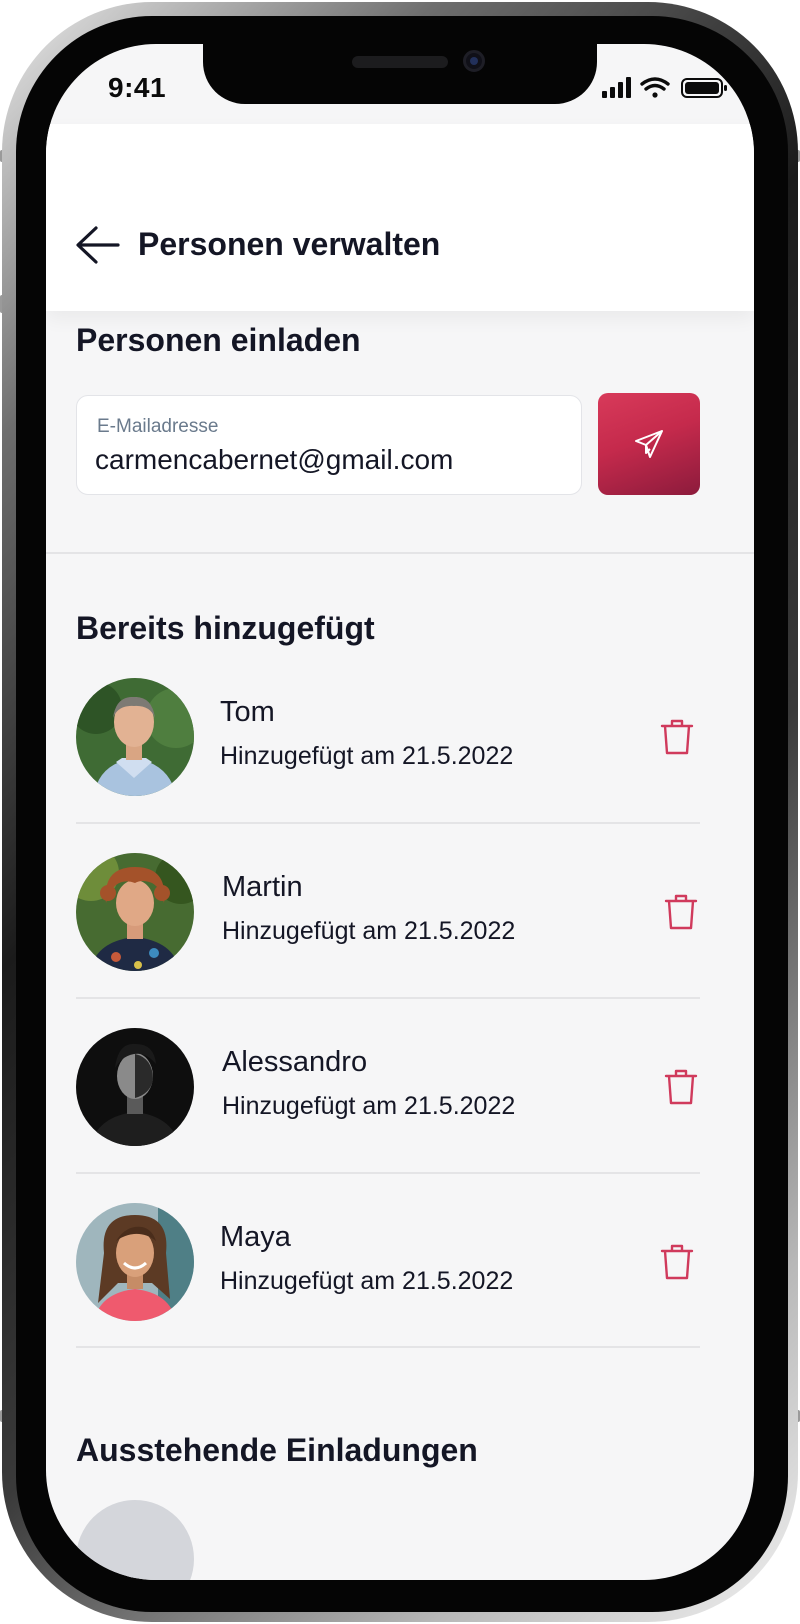 The width and height of the screenshot is (800, 1624). I want to click on paper-plane-icon, so click(649, 444).